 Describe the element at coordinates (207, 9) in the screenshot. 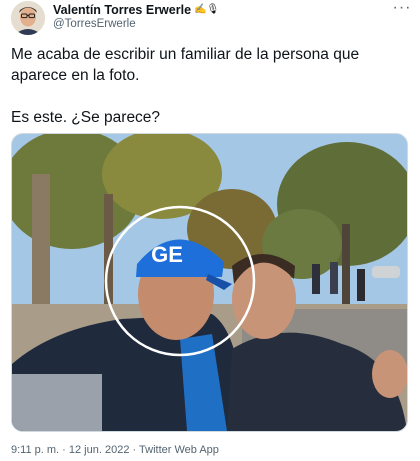

I see `author-name-emojis: ✍️🎙` at that location.